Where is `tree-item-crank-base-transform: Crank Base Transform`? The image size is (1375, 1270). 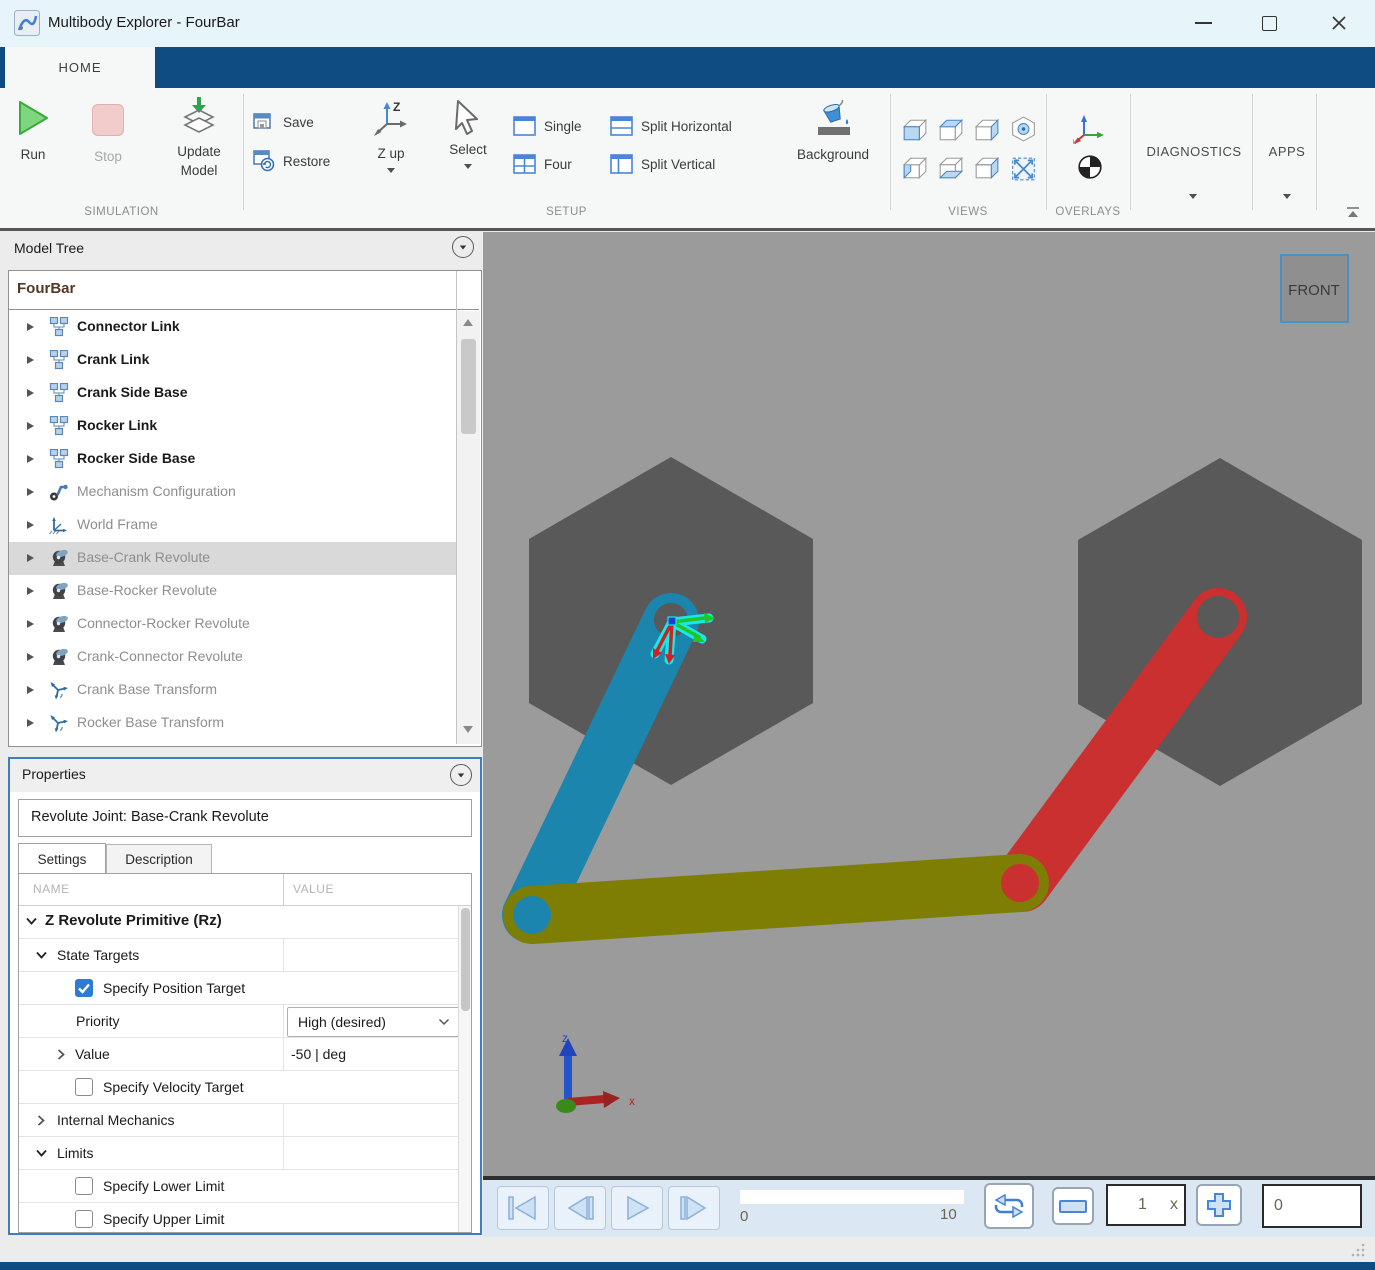 tree-item-crank-base-transform: Crank Base Transform is located at coordinates (232, 690).